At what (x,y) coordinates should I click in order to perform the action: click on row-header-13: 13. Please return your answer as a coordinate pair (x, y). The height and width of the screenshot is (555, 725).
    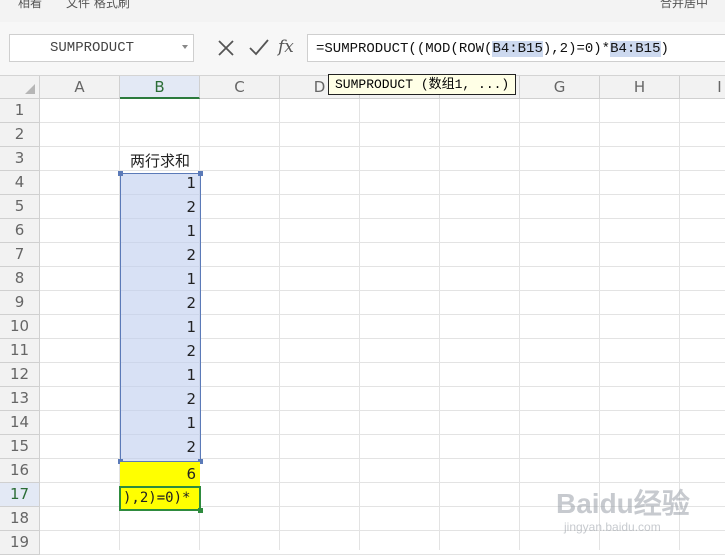
    Looking at the image, I should click on (20, 399).